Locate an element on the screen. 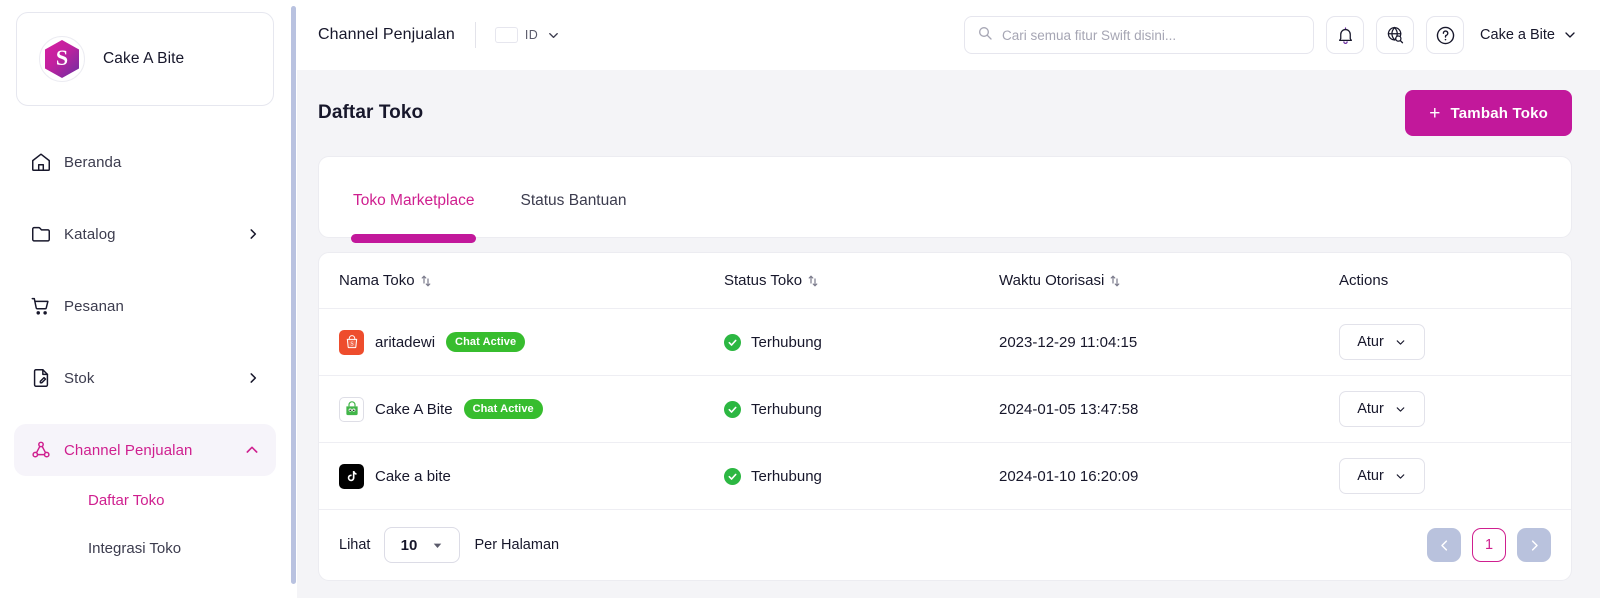 The height and width of the screenshot is (598, 1600). sidebar-scrollbar is located at coordinates (293, 299).